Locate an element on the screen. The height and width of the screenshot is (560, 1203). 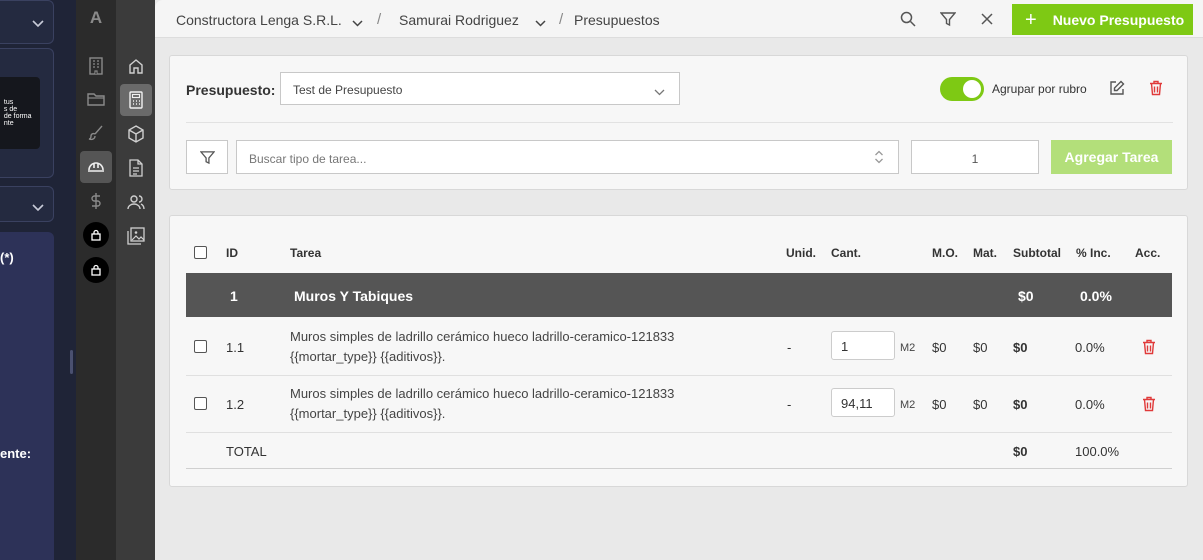
task-filter-button is located at coordinates (207, 157).